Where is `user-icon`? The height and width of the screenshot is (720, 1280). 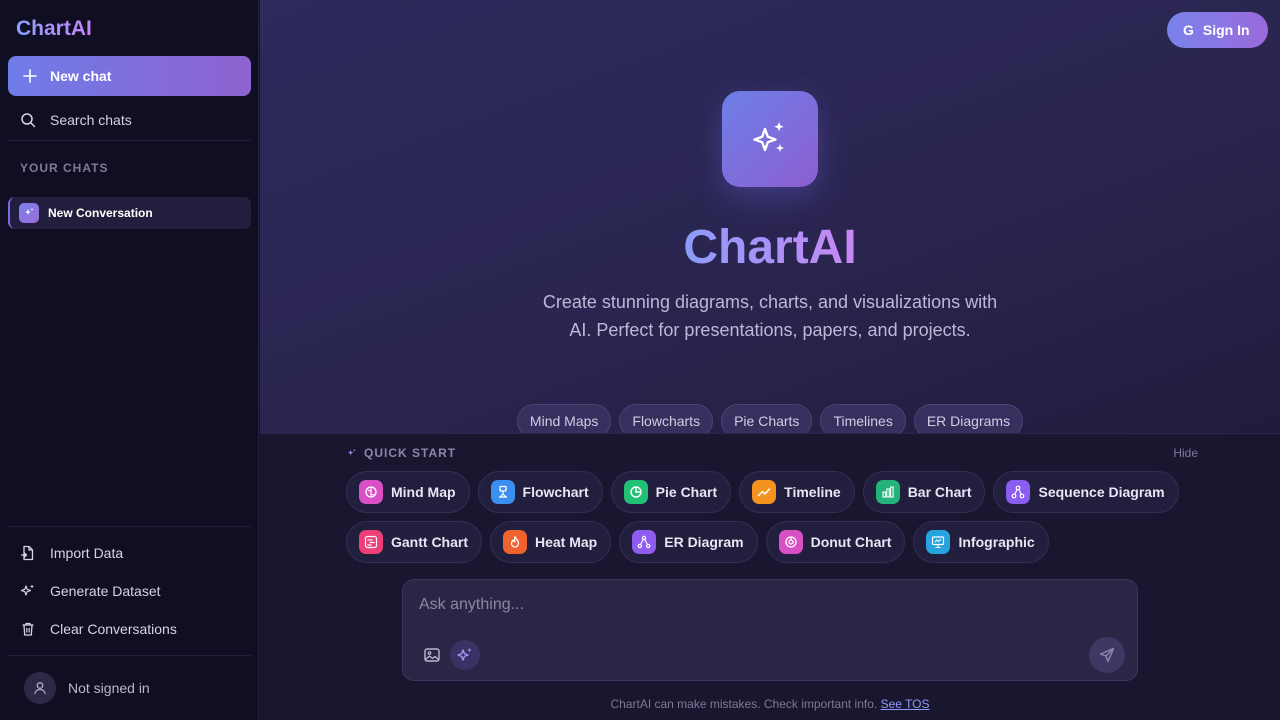
user-icon is located at coordinates (40, 688).